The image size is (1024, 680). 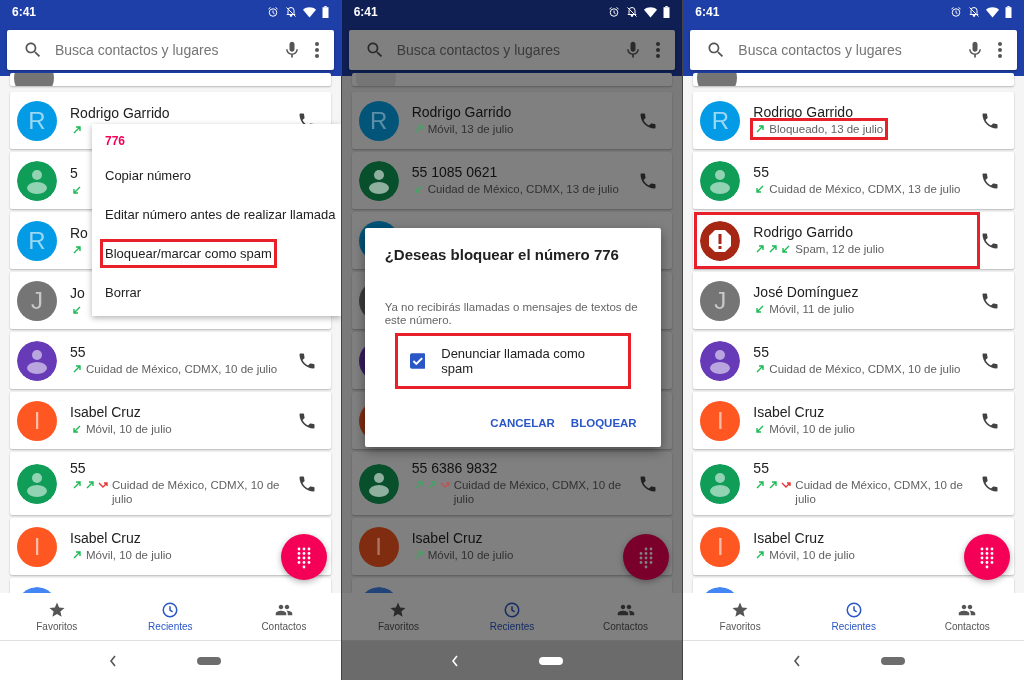 I want to click on call-row: 55 6386 9832 Cuidad de México, CDMX, 10 de julio, so click(x=512, y=483).